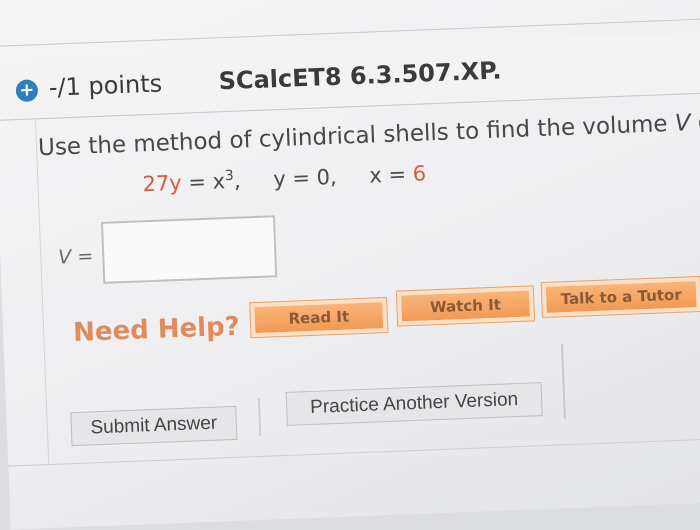 Image resolution: width=700 pixels, height=530 pixels. Describe the element at coordinates (620, 297) in the screenshot. I see `talk-to-tutor-button: Talk to a Tutor` at that location.